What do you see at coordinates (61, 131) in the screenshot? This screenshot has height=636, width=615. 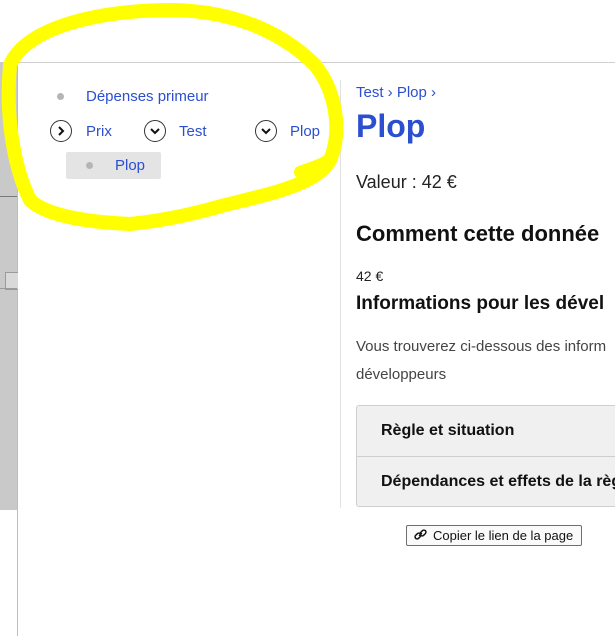 I see `chevron-right-icon` at bounding box center [61, 131].